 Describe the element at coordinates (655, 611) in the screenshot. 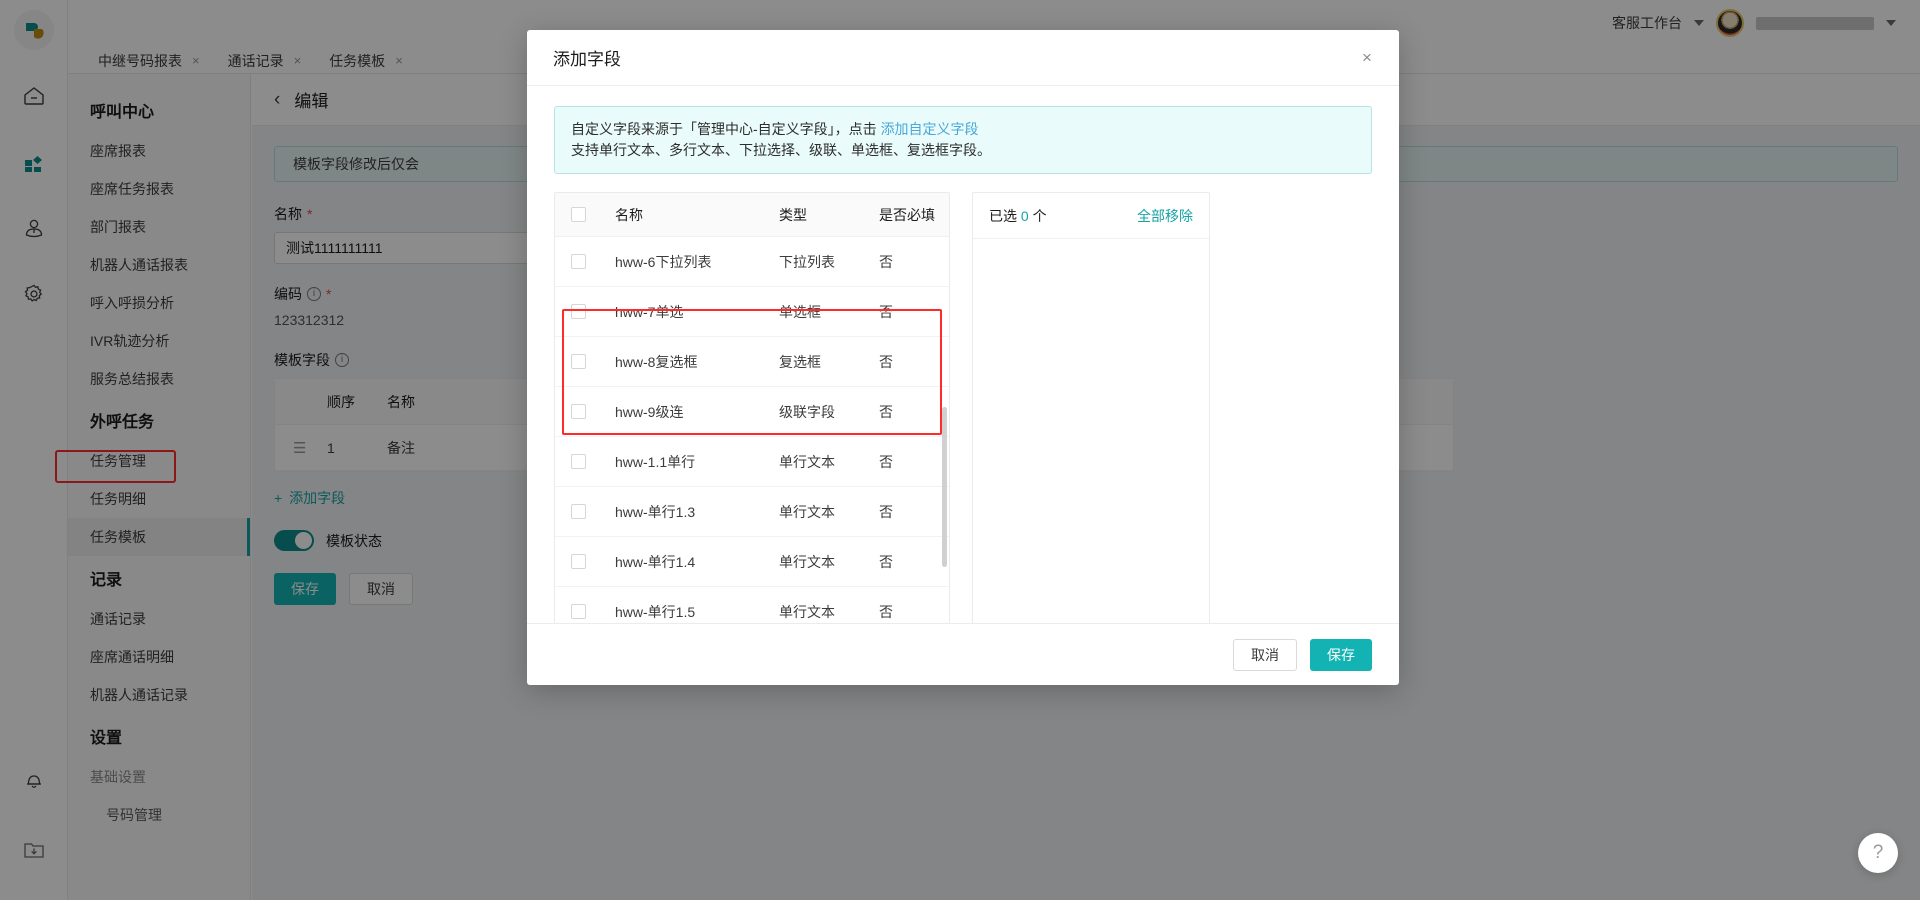

I see `cell-name: hww-单行1.5` at that location.